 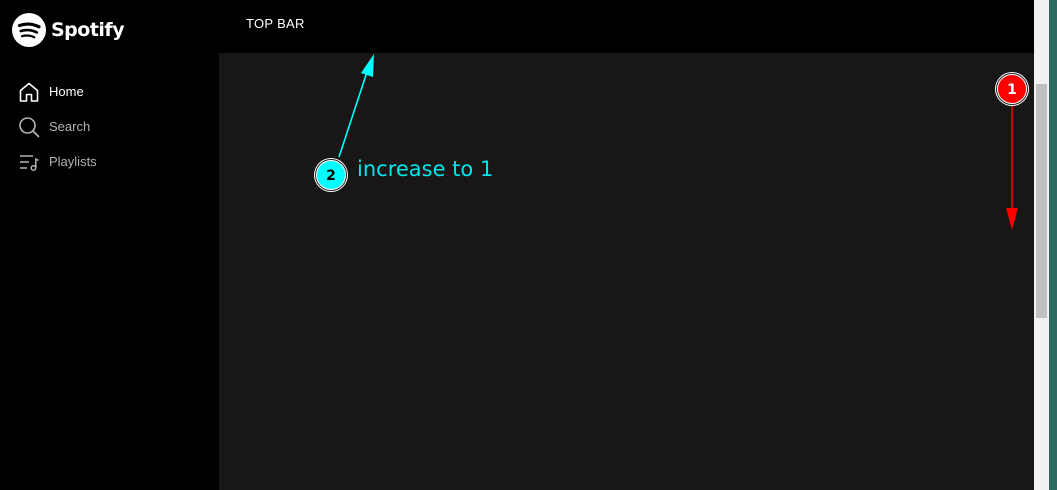 What do you see at coordinates (626, 26) in the screenshot?
I see `top-bar: TOP BAR` at bounding box center [626, 26].